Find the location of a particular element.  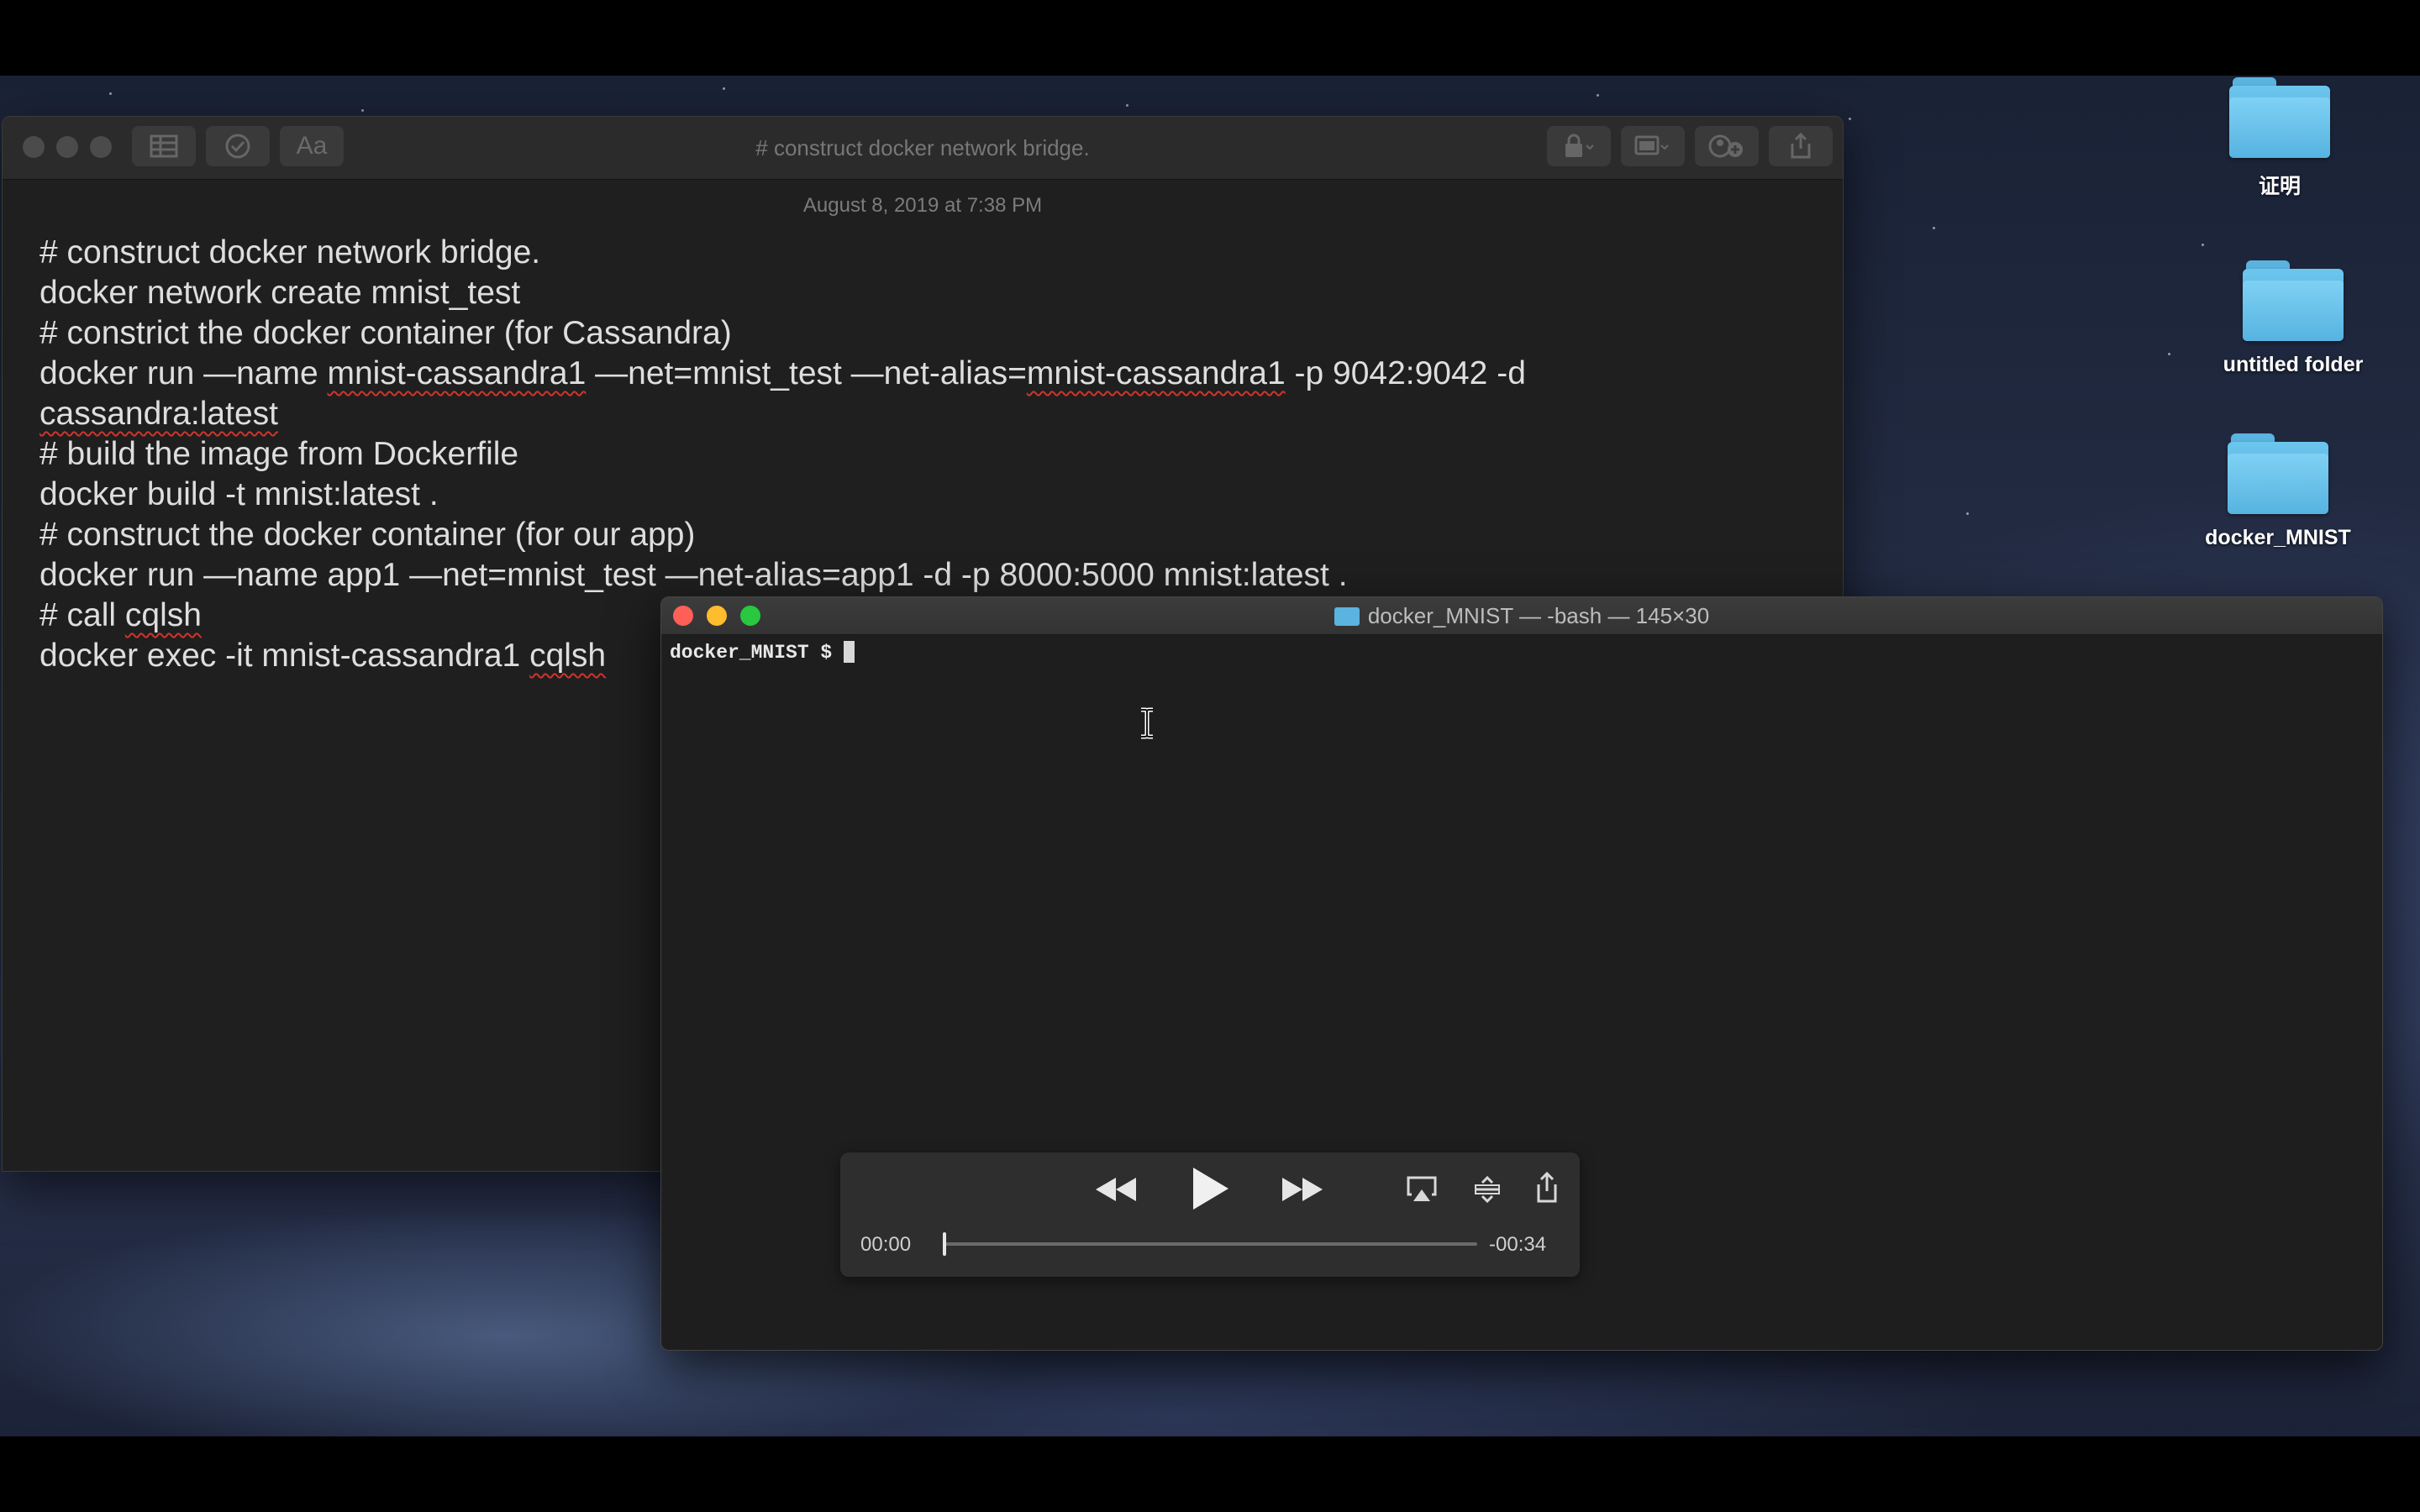

note-text: -p 9042:9042 -d is located at coordinates (1406, 373).